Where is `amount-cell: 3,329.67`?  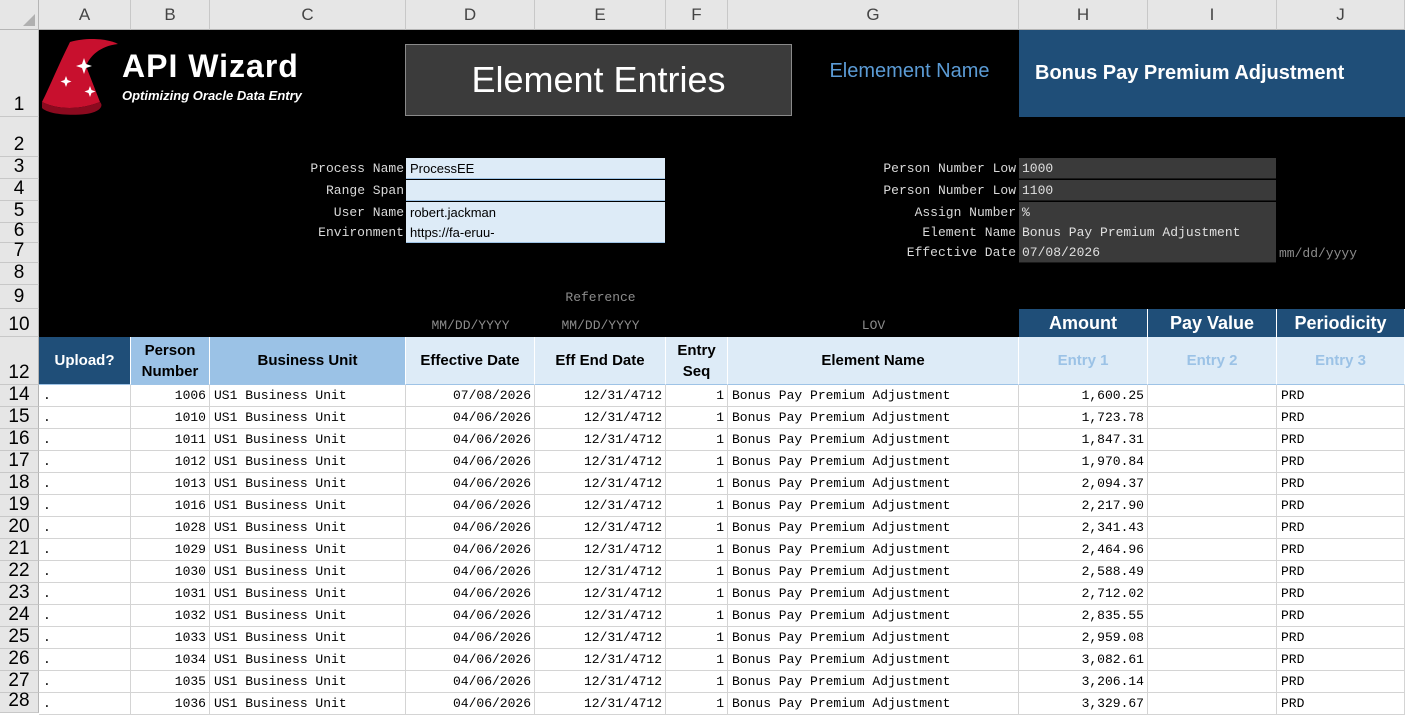 amount-cell: 3,329.67 is located at coordinates (1083, 704).